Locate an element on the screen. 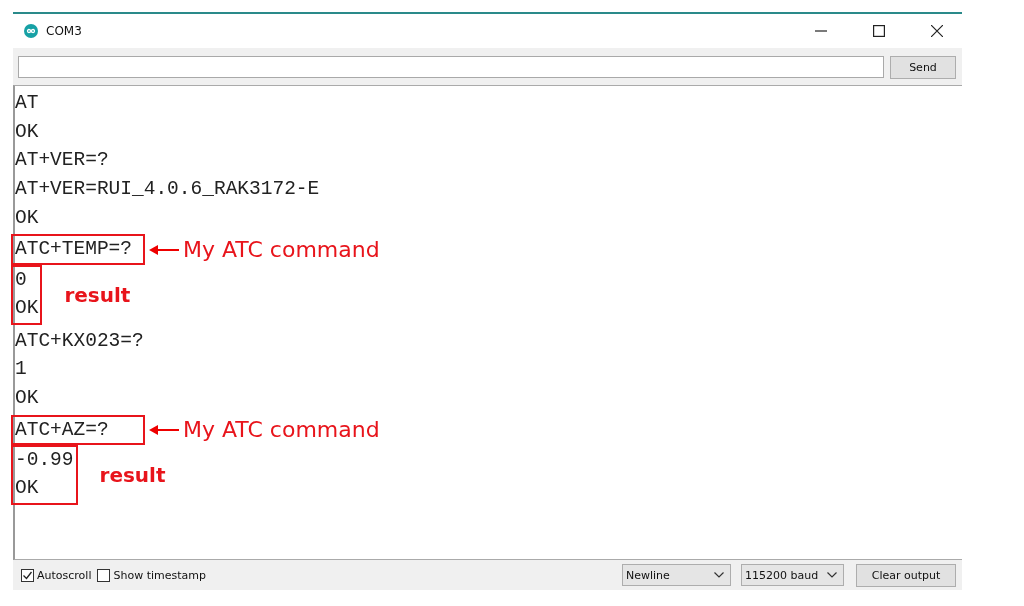 The image size is (1024, 606). clear-output-button: Clear output is located at coordinates (906, 575).